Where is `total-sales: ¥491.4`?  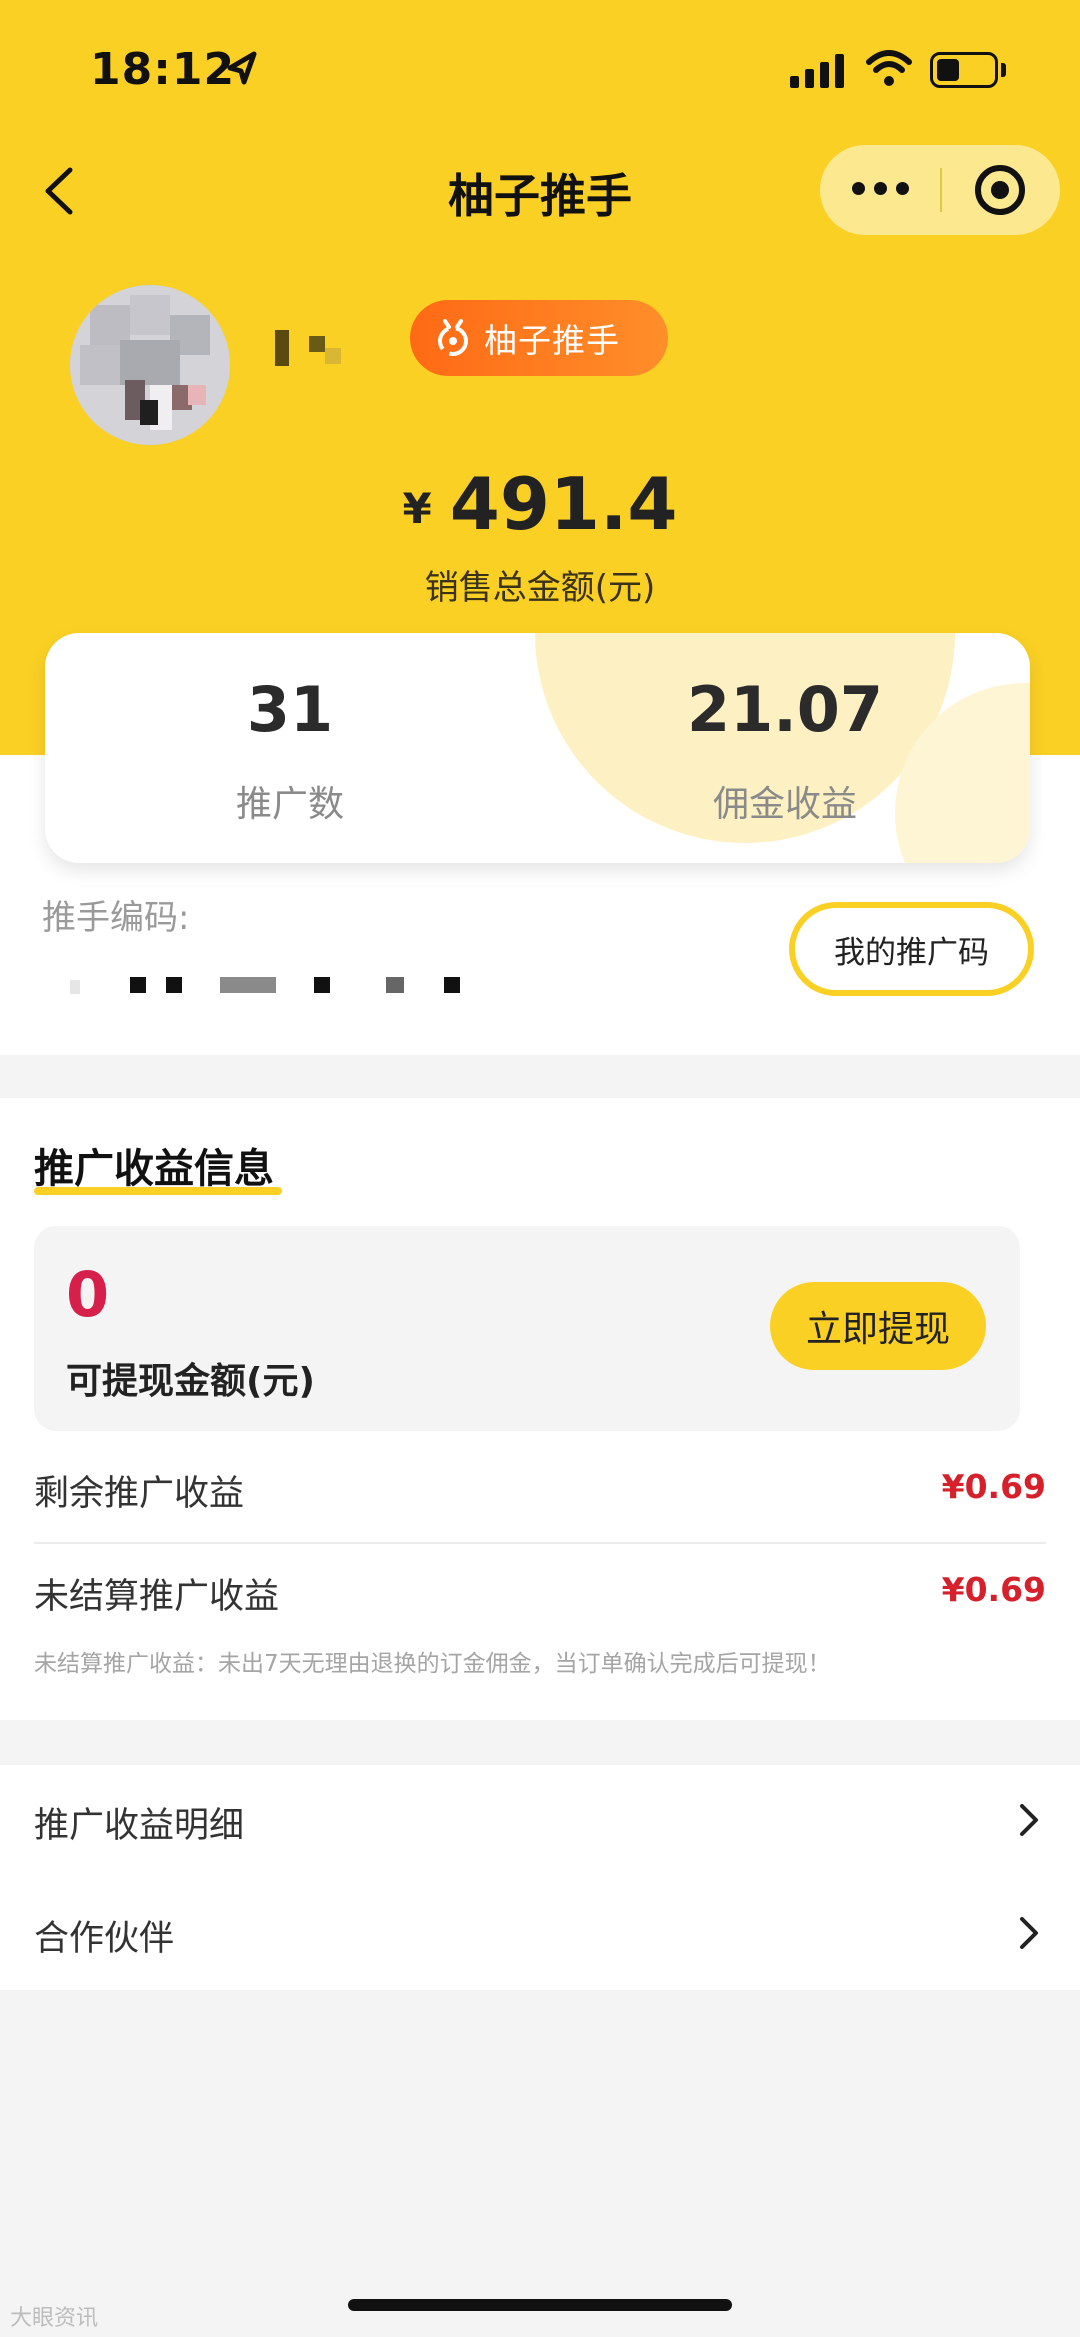 total-sales: ¥491.4 is located at coordinates (540, 504).